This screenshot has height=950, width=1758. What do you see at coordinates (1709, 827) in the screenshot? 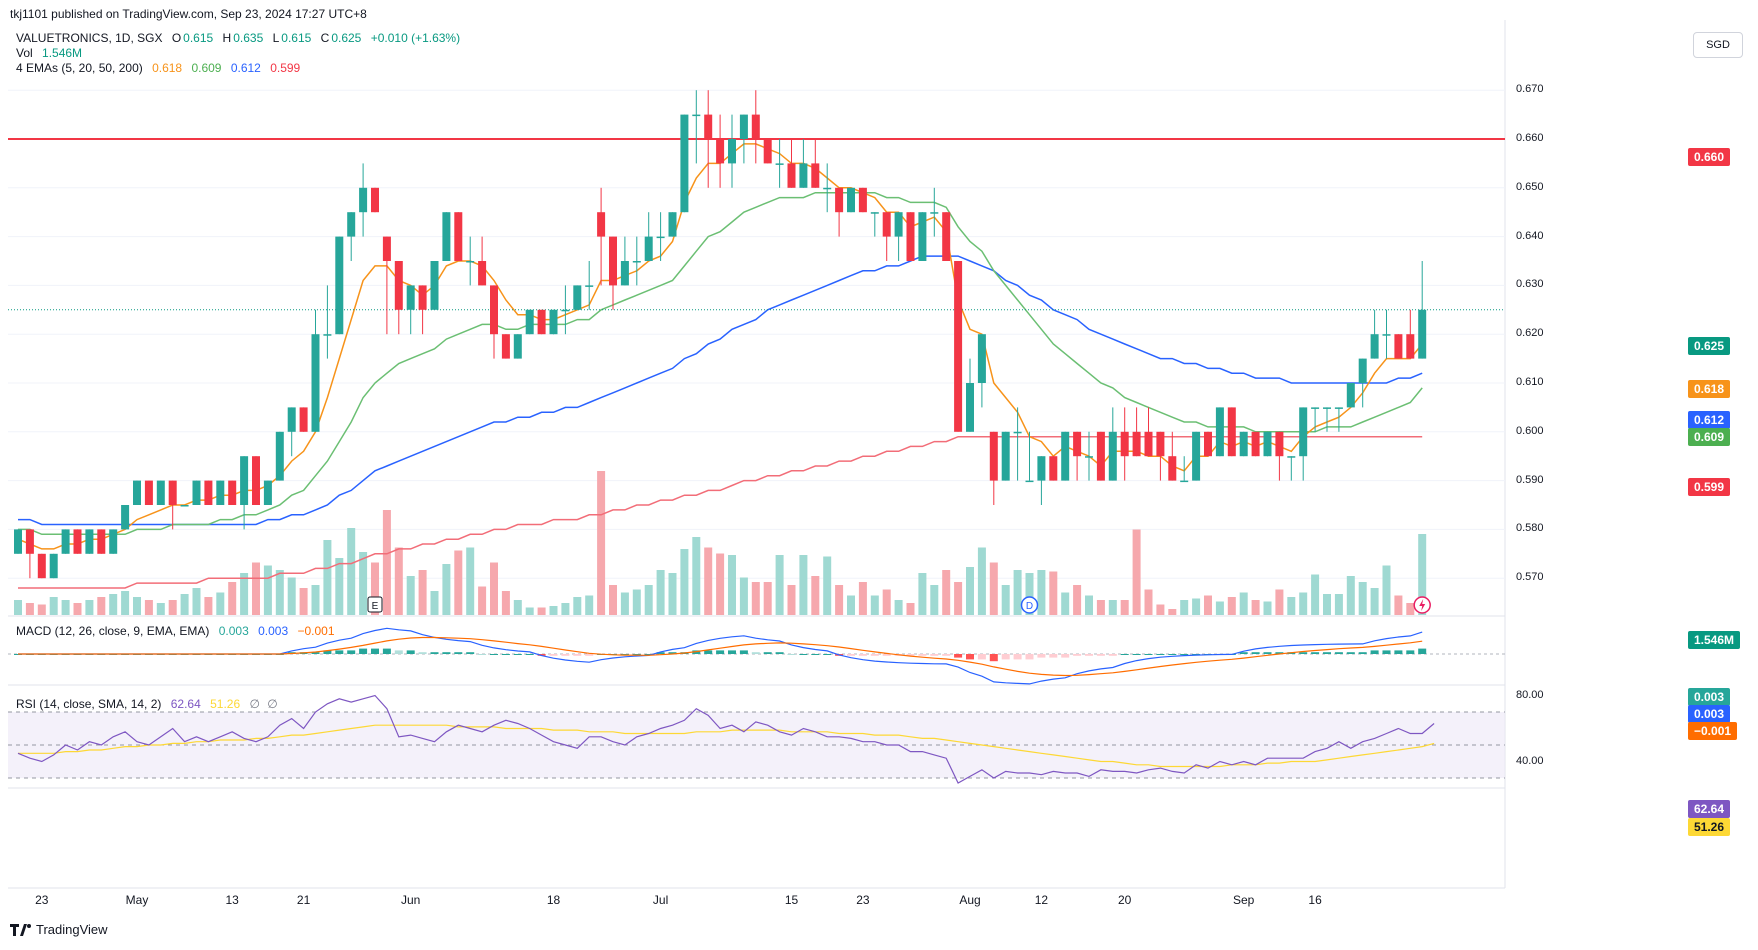
I see `rsi-sma-tag: 51.26` at bounding box center [1709, 827].